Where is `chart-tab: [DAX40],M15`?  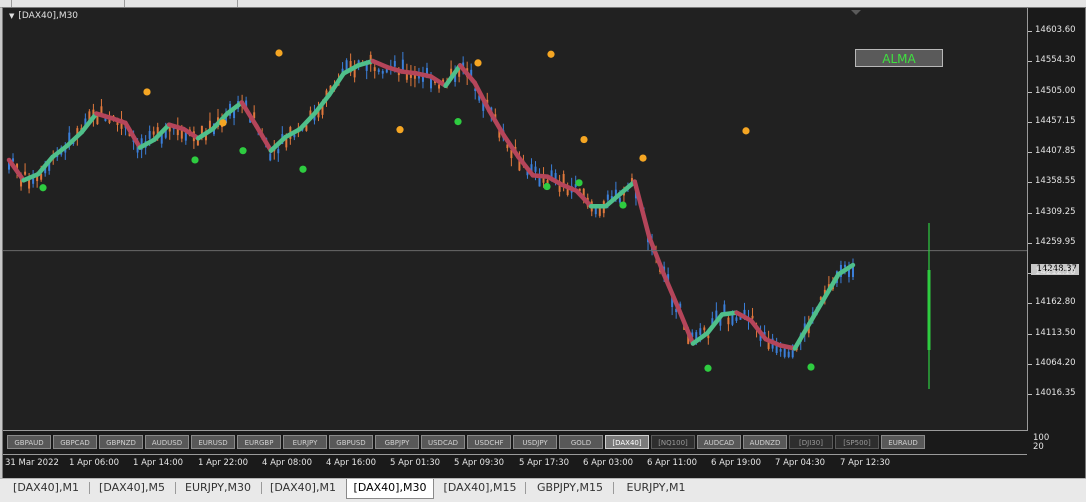
chart-tab: [DAX40],M15 is located at coordinates (480, 488).